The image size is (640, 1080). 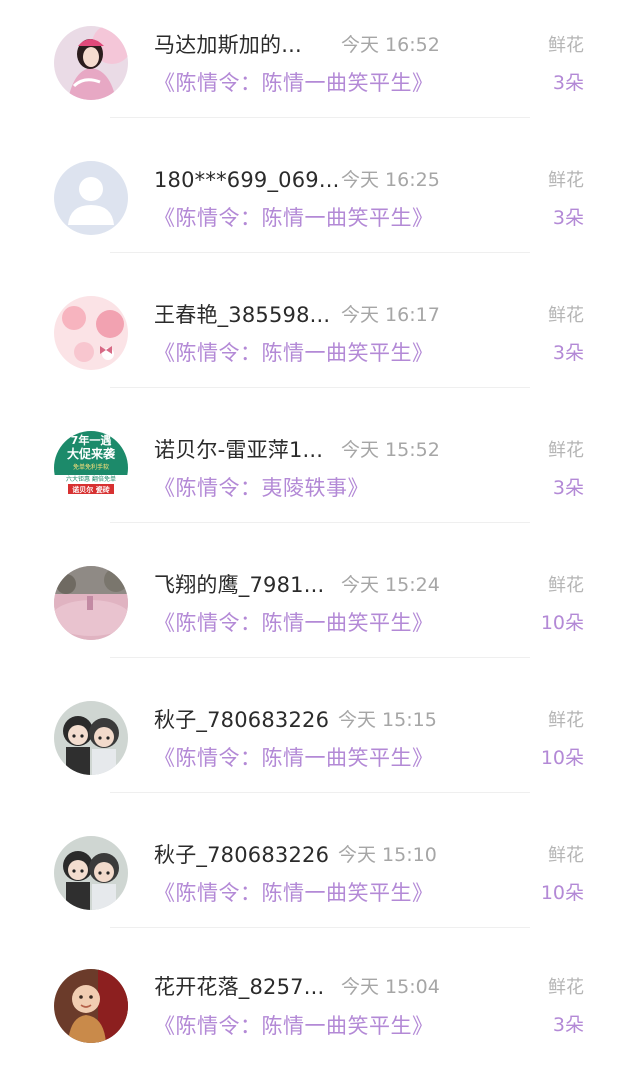 What do you see at coordinates (390, 450) in the screenshot?
I see `gift-time: 今天 15:52` at bounding box center [390, 450].